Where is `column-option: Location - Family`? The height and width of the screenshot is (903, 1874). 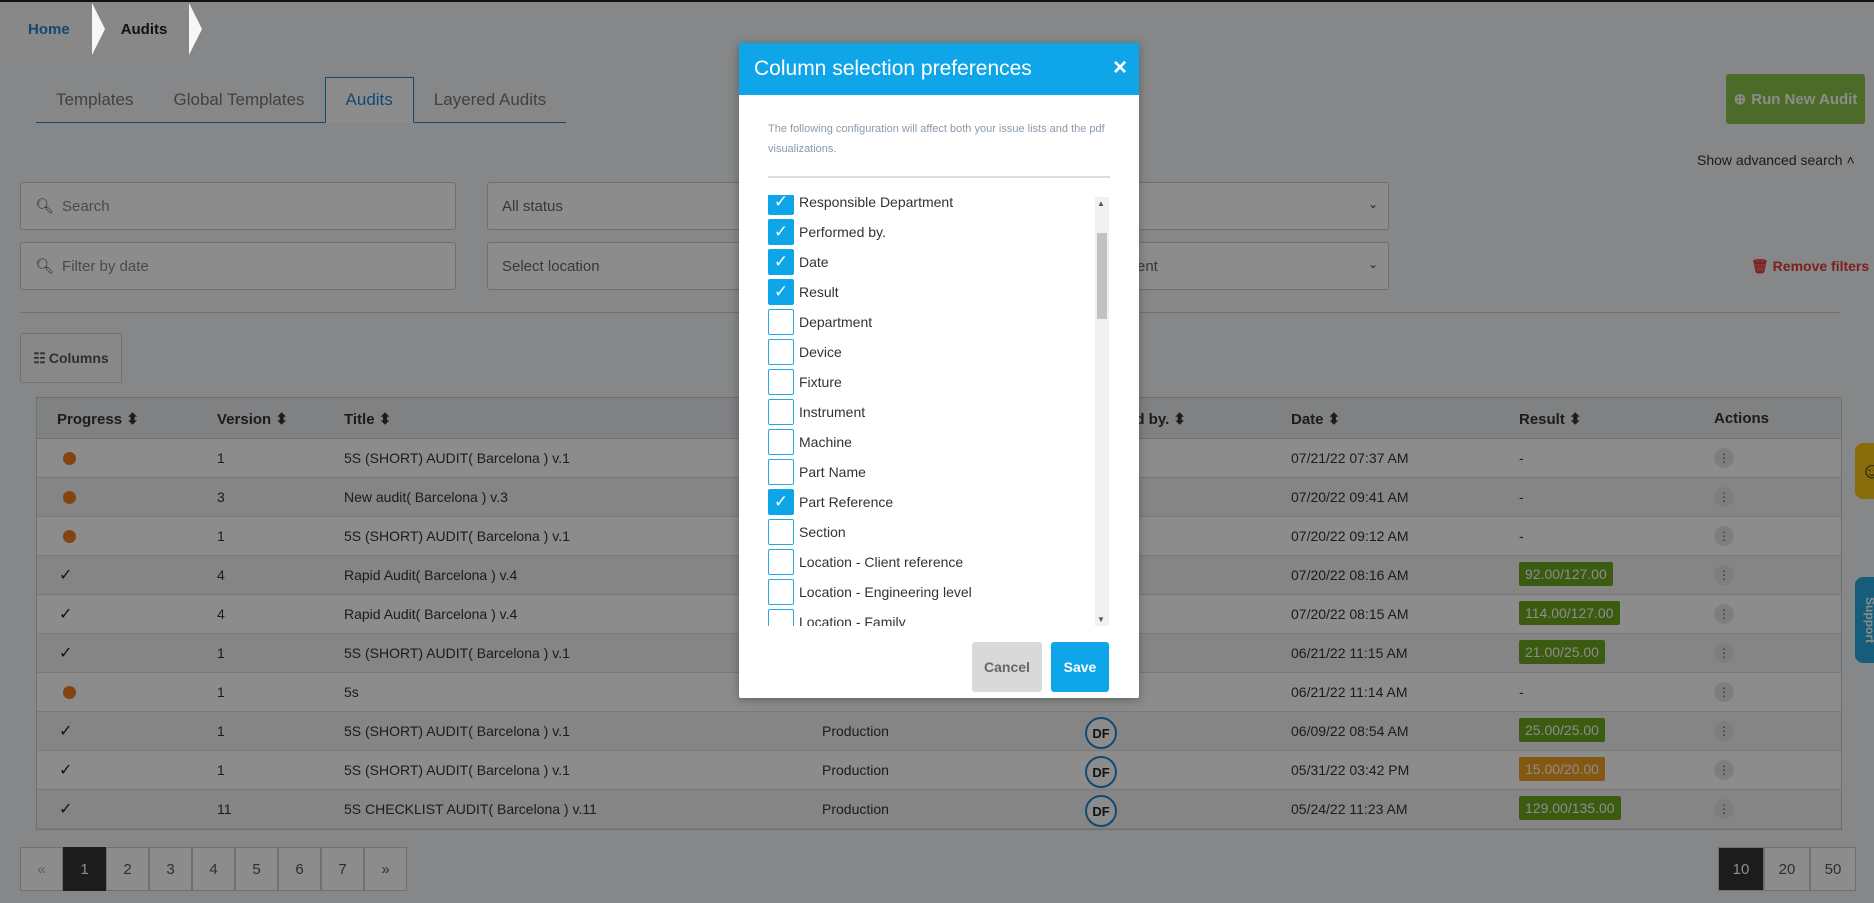 column-option: Location - Family is located at coordinates (837, 617).